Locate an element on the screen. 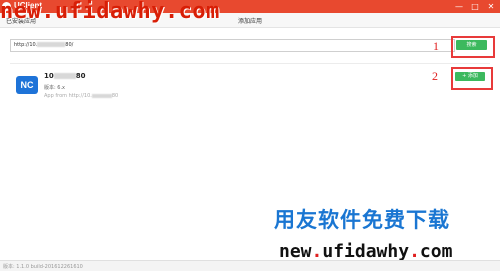 The height and width of the screenshot is (271, 500). annotation-number-1: 1 is located at coordinates (436, 46).